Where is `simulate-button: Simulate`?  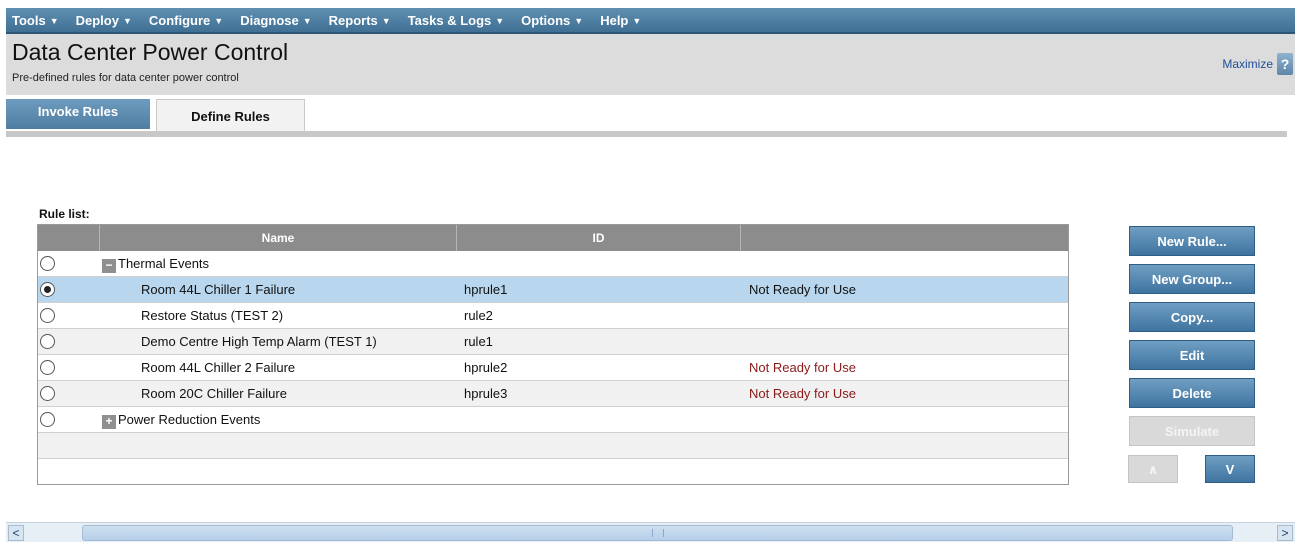 simulate-button: Simulate is located at coordinates (1192, 431).